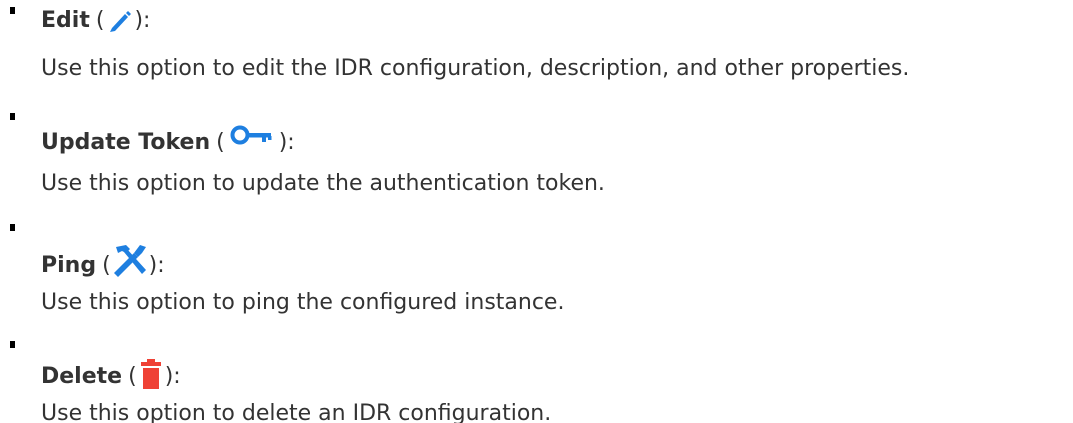 This screenshot has width=1073, height=423. What do you see at coordinates (126, 142) in the screenshot?
I see `item-name: Update Token` at bounding box center [126, 142].